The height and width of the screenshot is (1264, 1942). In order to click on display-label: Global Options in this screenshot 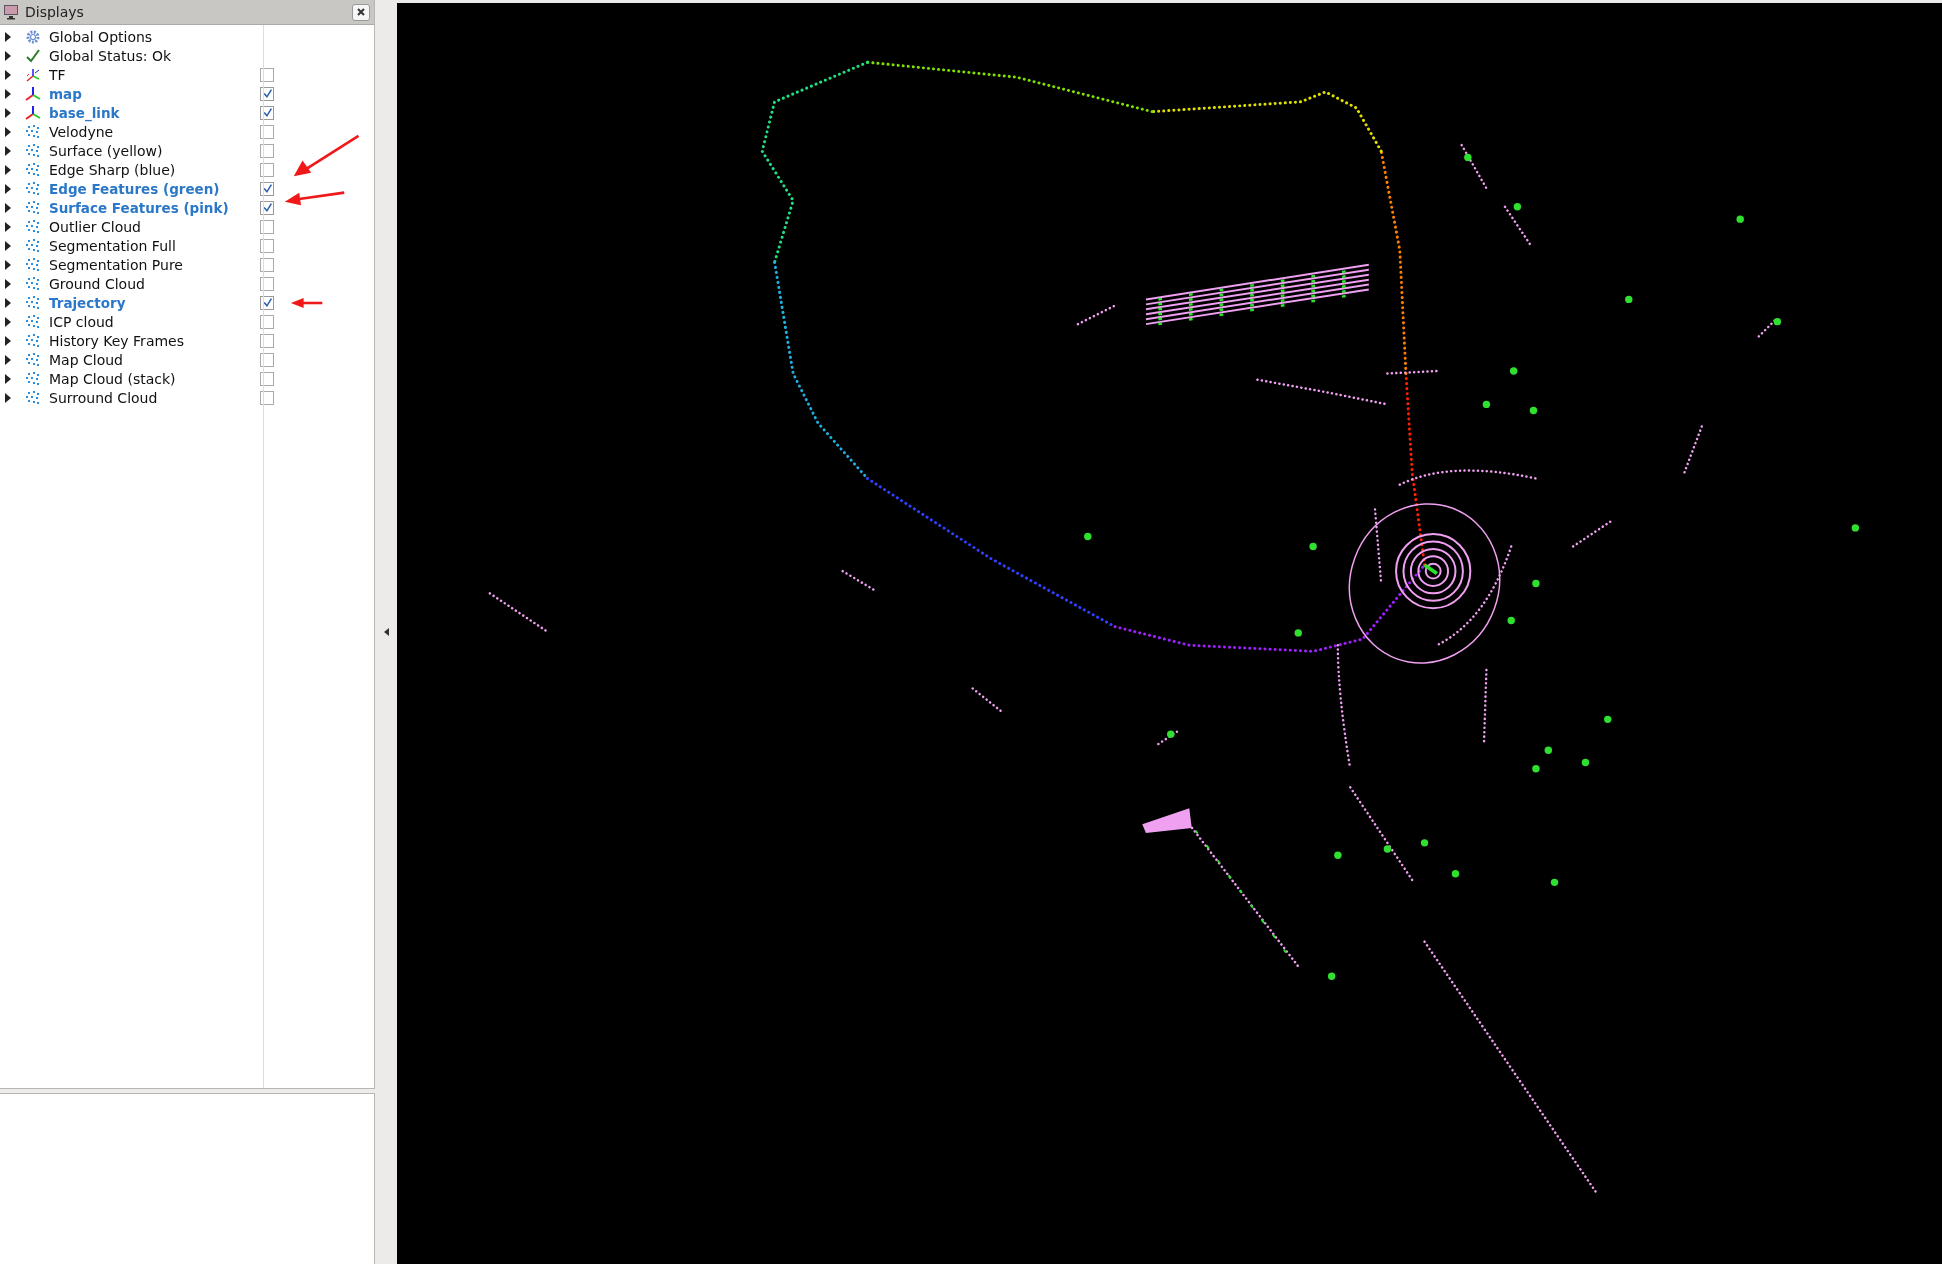, I will do `click(151, 36)`.